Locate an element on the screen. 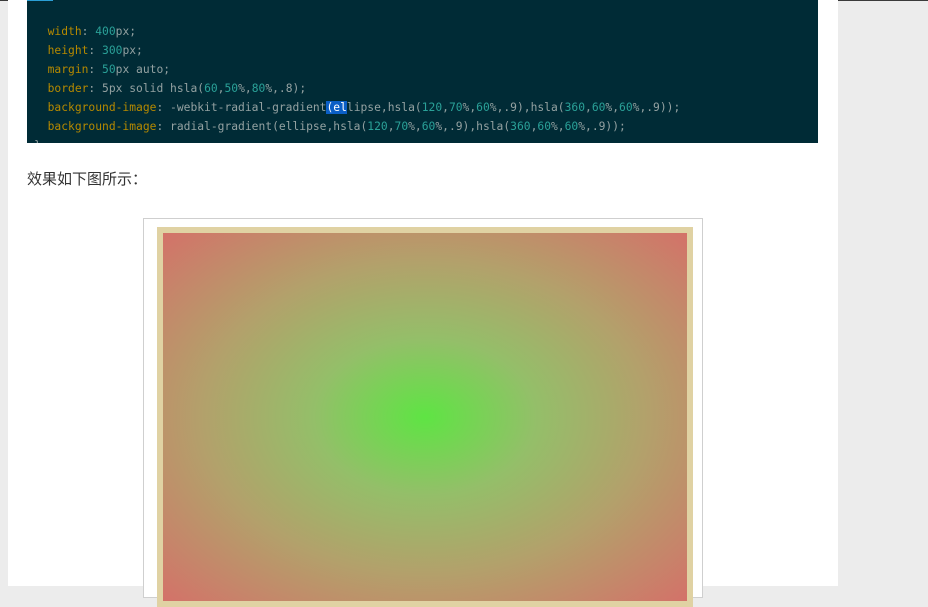 The image size is (928, 607). code-line: border: 5px solid hsla(60,50%,80%,.8); is located at coordinates (177, 88).